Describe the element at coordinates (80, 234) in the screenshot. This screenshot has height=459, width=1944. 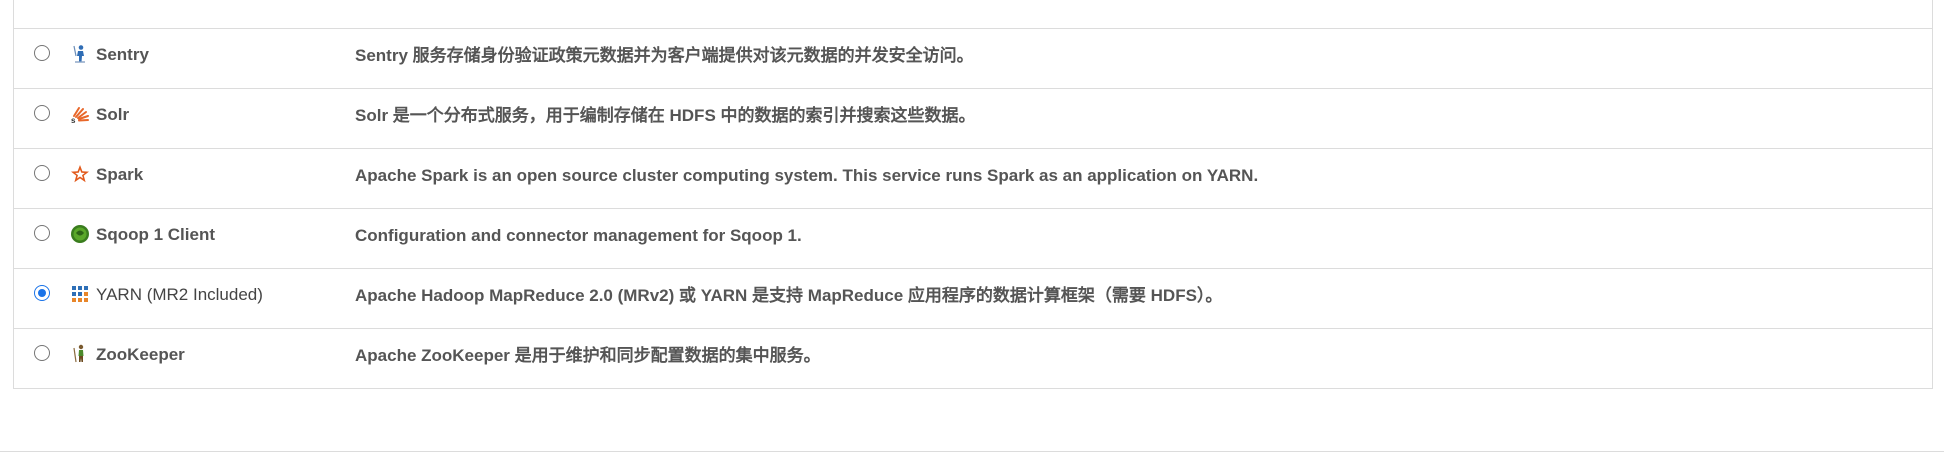
I see `sqoop-icon` at that location.